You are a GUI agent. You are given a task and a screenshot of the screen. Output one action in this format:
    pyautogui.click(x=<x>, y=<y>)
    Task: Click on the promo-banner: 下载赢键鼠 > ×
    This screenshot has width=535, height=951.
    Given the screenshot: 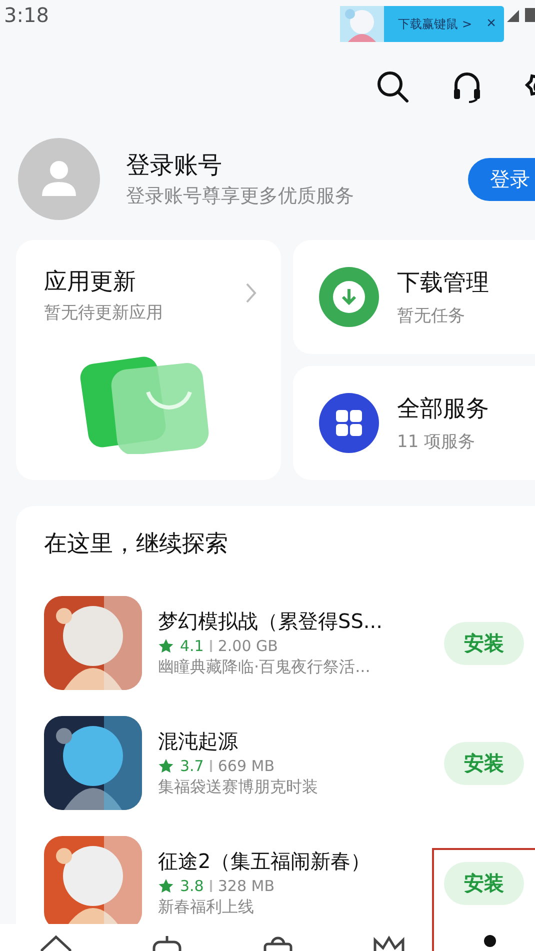 What is the action you would take?
    pyautogui.click(x=422, y=24)
    